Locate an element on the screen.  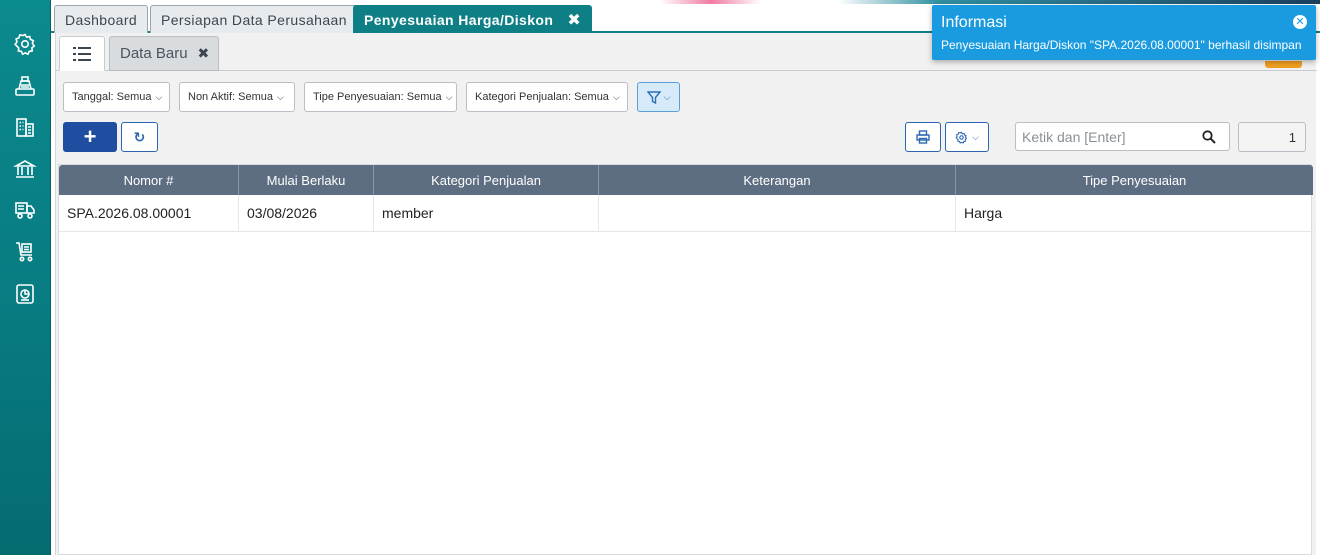
add-button: + is located at coordinates (90, 137).